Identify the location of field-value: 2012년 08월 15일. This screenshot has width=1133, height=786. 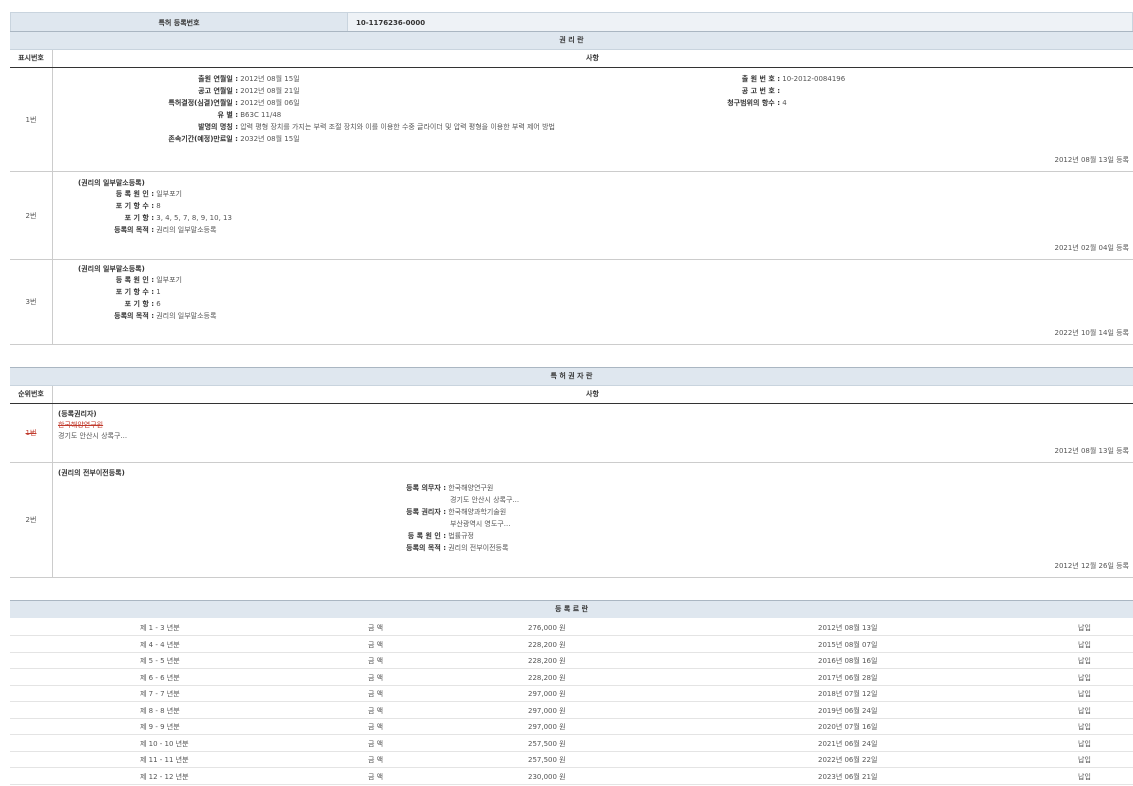
(269, 79).